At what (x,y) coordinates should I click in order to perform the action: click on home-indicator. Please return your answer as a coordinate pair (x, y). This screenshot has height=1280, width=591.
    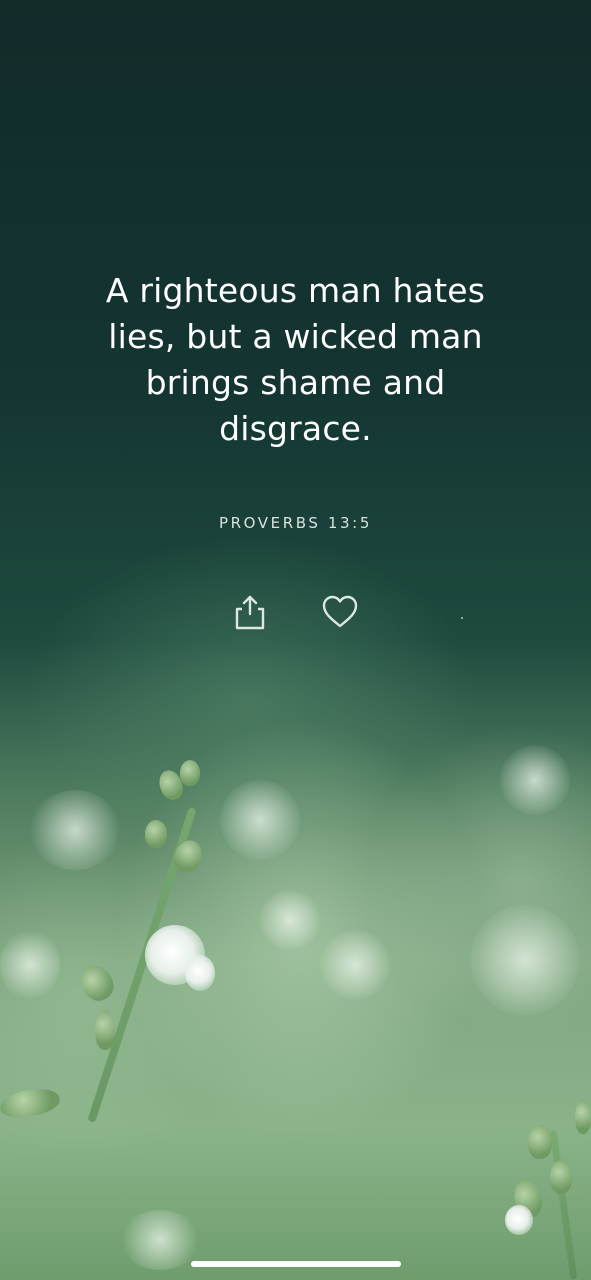
    Looking at the image, I should click on (296, 1264).